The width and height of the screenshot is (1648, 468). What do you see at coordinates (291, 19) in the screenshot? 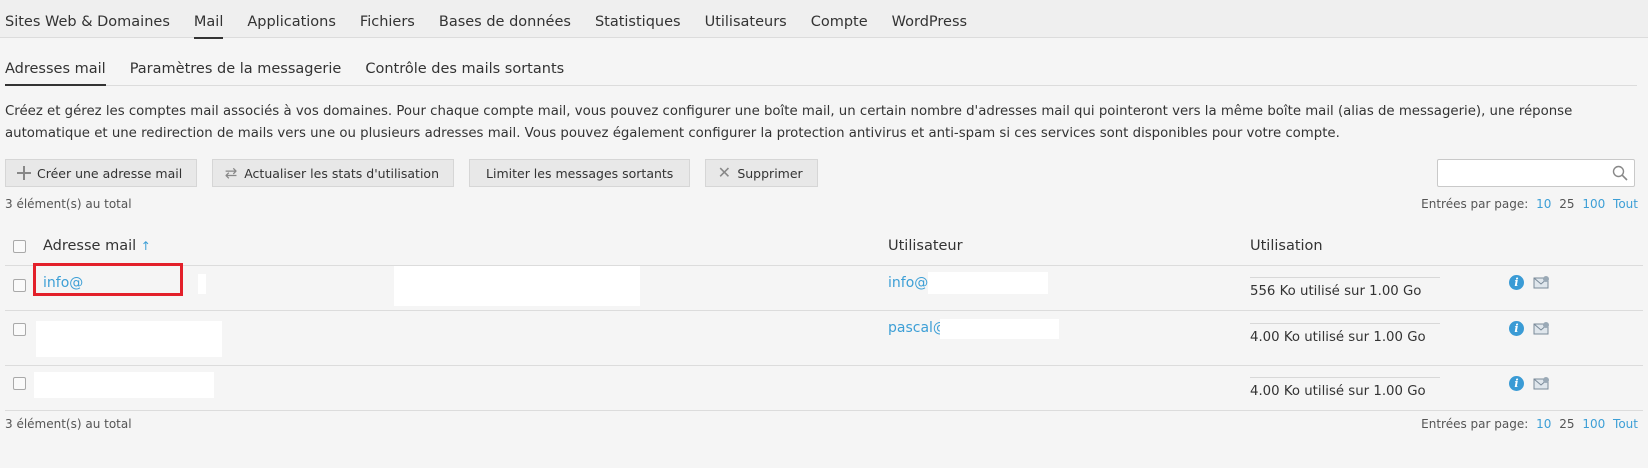
I see `tab-applications: Applications` at bounding box center [291, 19].